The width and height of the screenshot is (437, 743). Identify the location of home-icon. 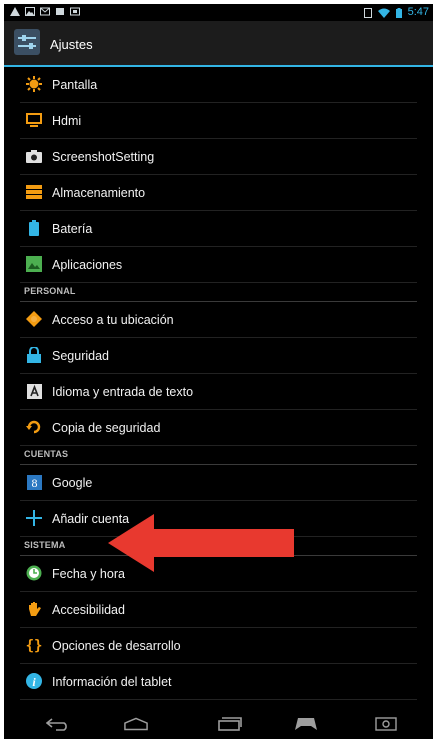
(136, 724).